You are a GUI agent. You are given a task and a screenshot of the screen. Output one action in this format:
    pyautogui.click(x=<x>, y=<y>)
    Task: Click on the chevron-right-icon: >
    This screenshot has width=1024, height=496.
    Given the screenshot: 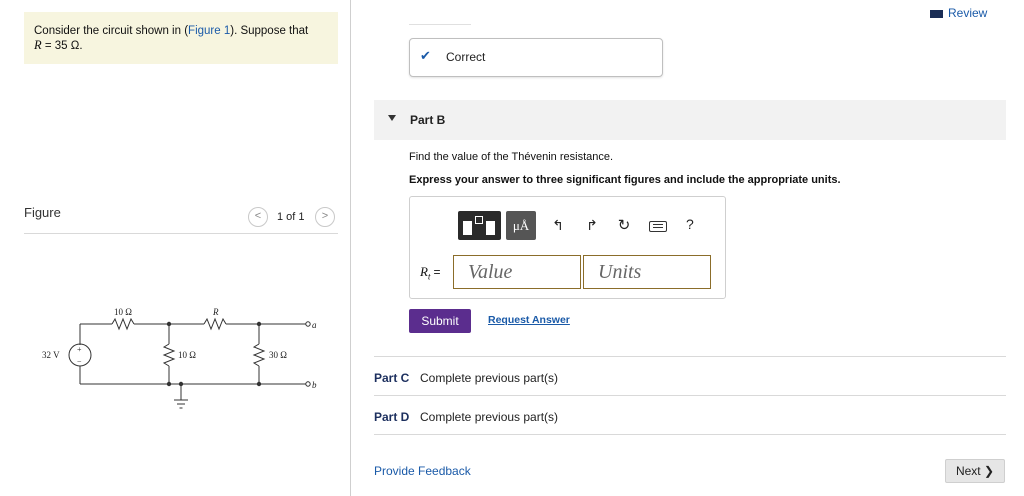 What is the action you would take?
    pyautogui.click(x=325, y=216)
    